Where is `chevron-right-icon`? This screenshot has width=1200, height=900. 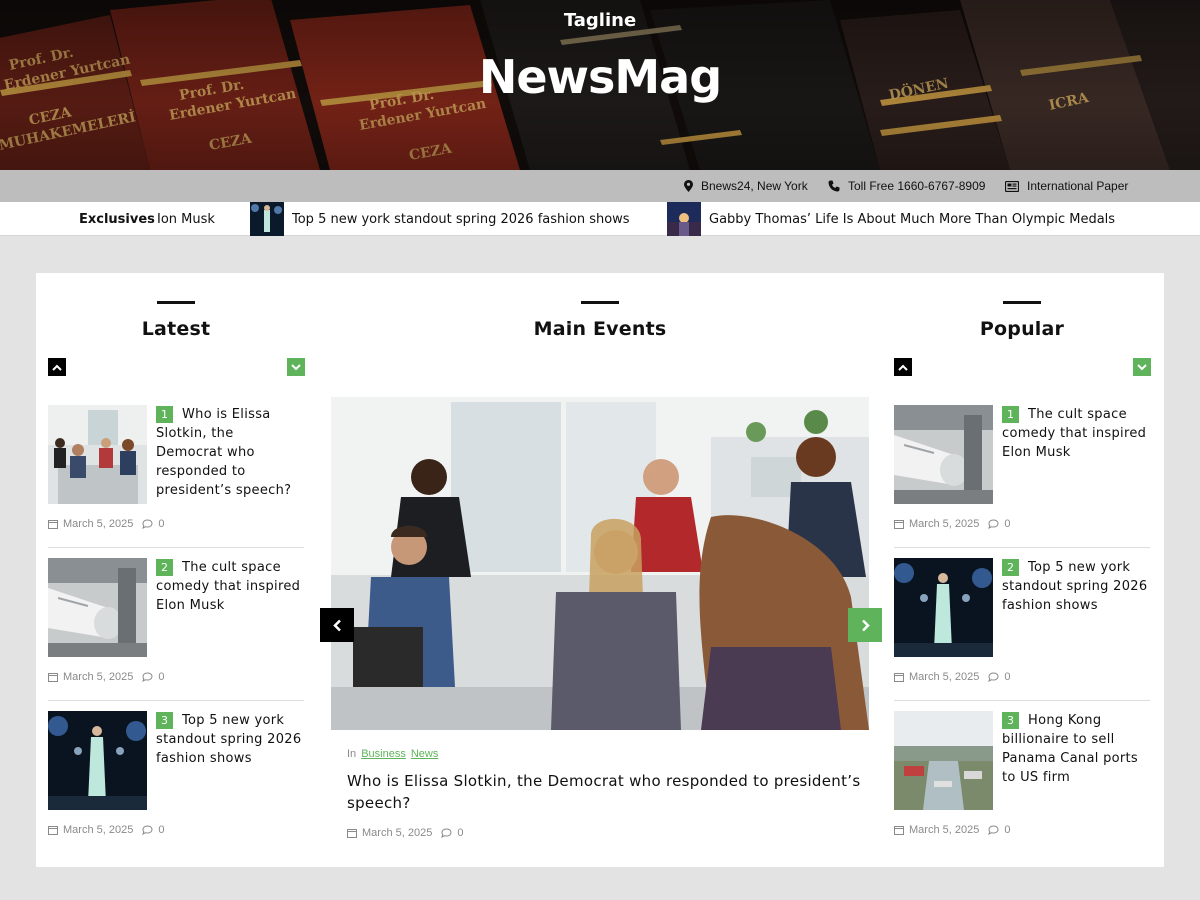
chevron-right-icon is located at coordinates (865, 625).